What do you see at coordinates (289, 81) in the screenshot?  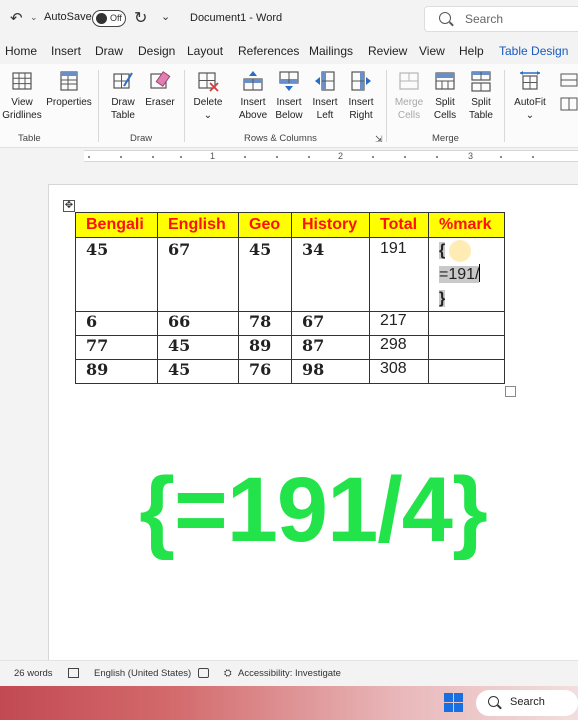 I see `insert-below-icon` at bounding box center [289, 81].